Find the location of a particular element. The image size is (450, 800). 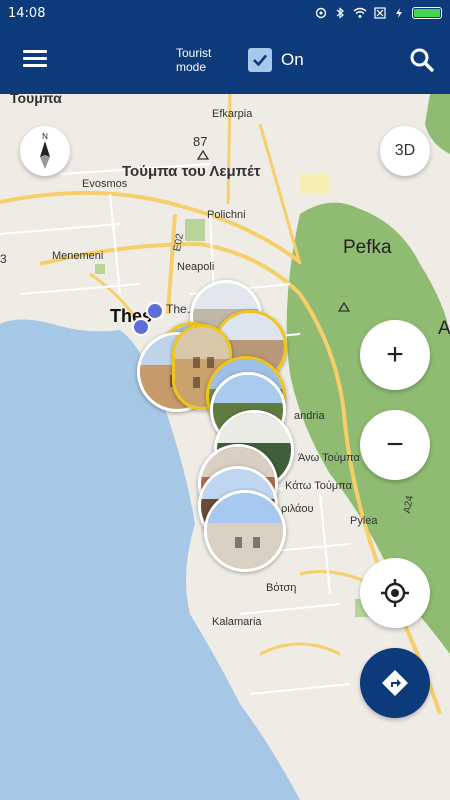

map-label-elevation: 87 is located at coordinates (200, 141).